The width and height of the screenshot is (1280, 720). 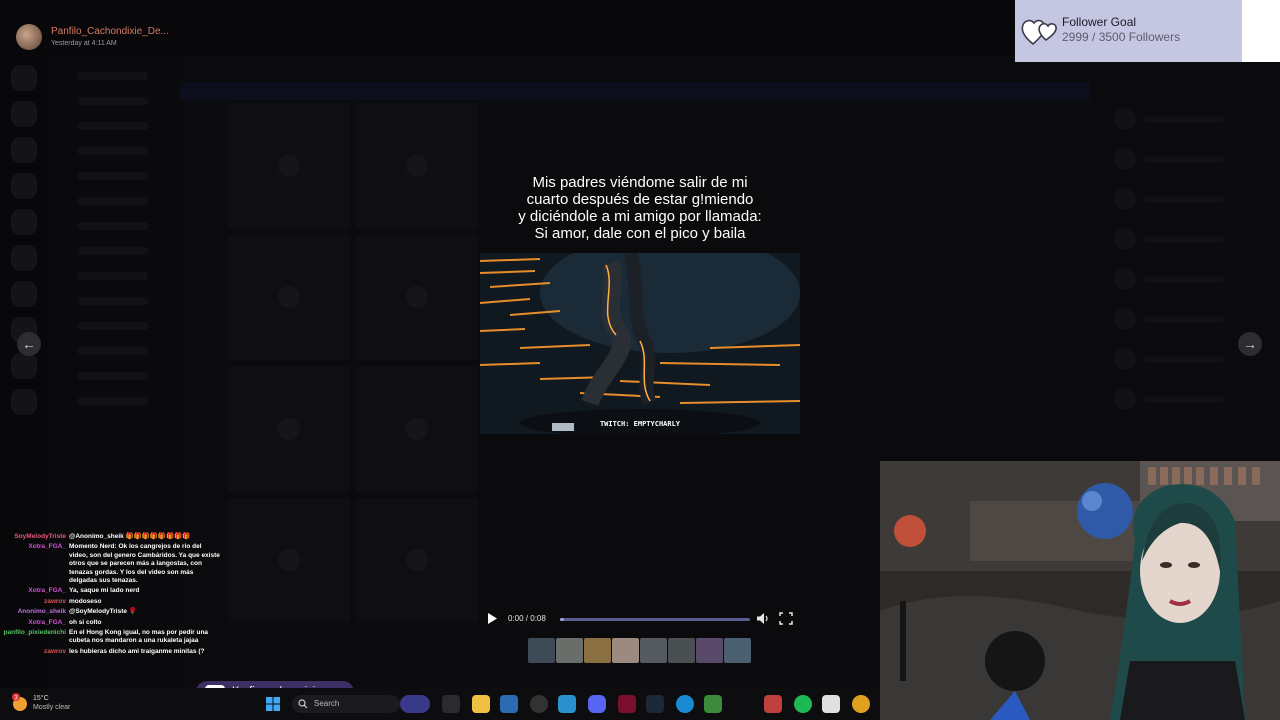 What do you see at coordinates (110, 623) in the screenshot?
I see `chat-message: Xotra_FGA_ oh si colto` at bounding box center [110, 623].